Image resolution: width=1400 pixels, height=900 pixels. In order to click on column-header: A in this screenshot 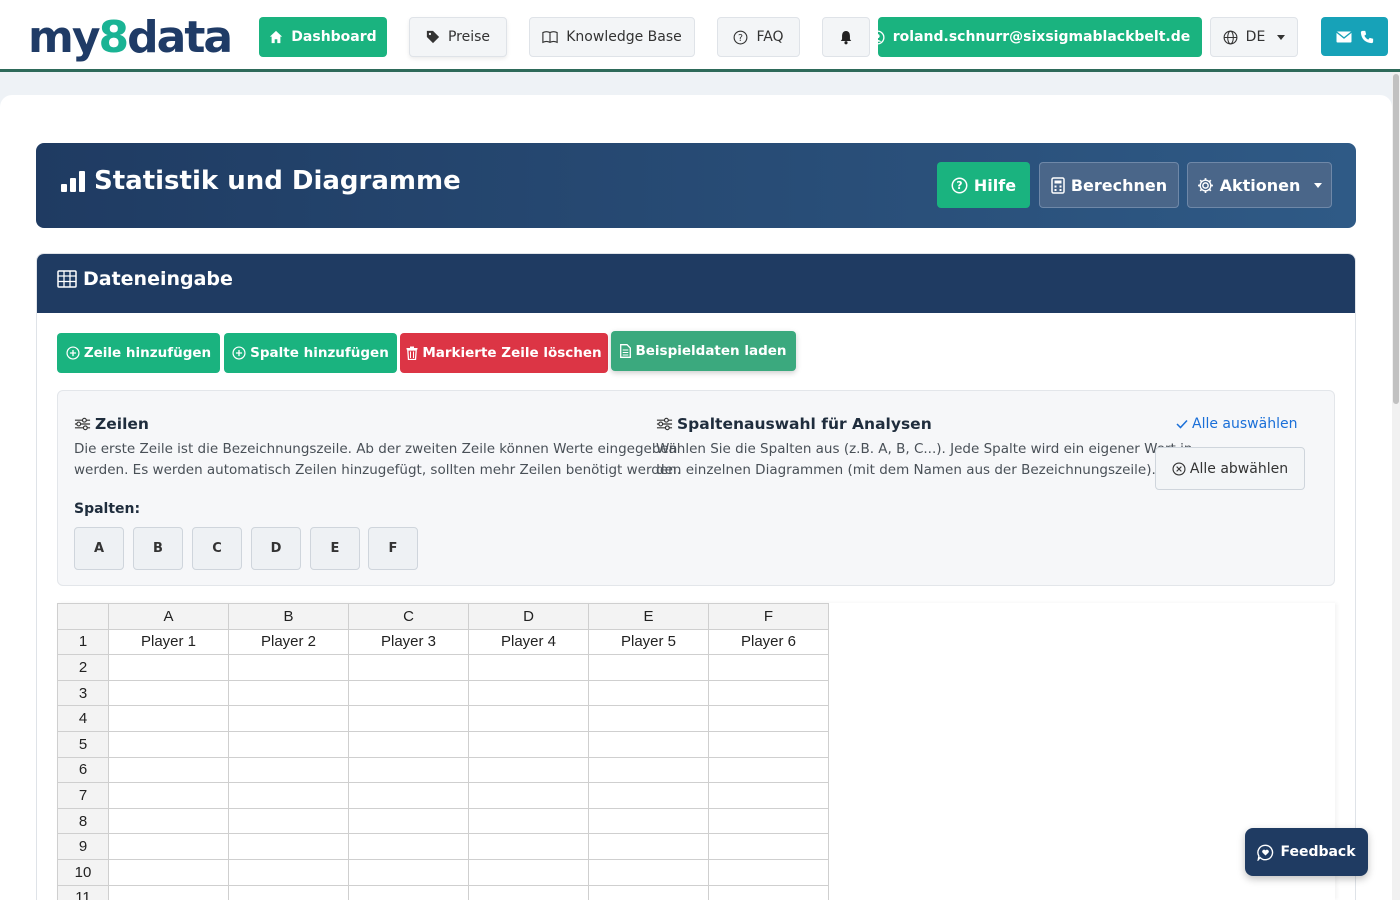, I will do `click(168, 616)`.